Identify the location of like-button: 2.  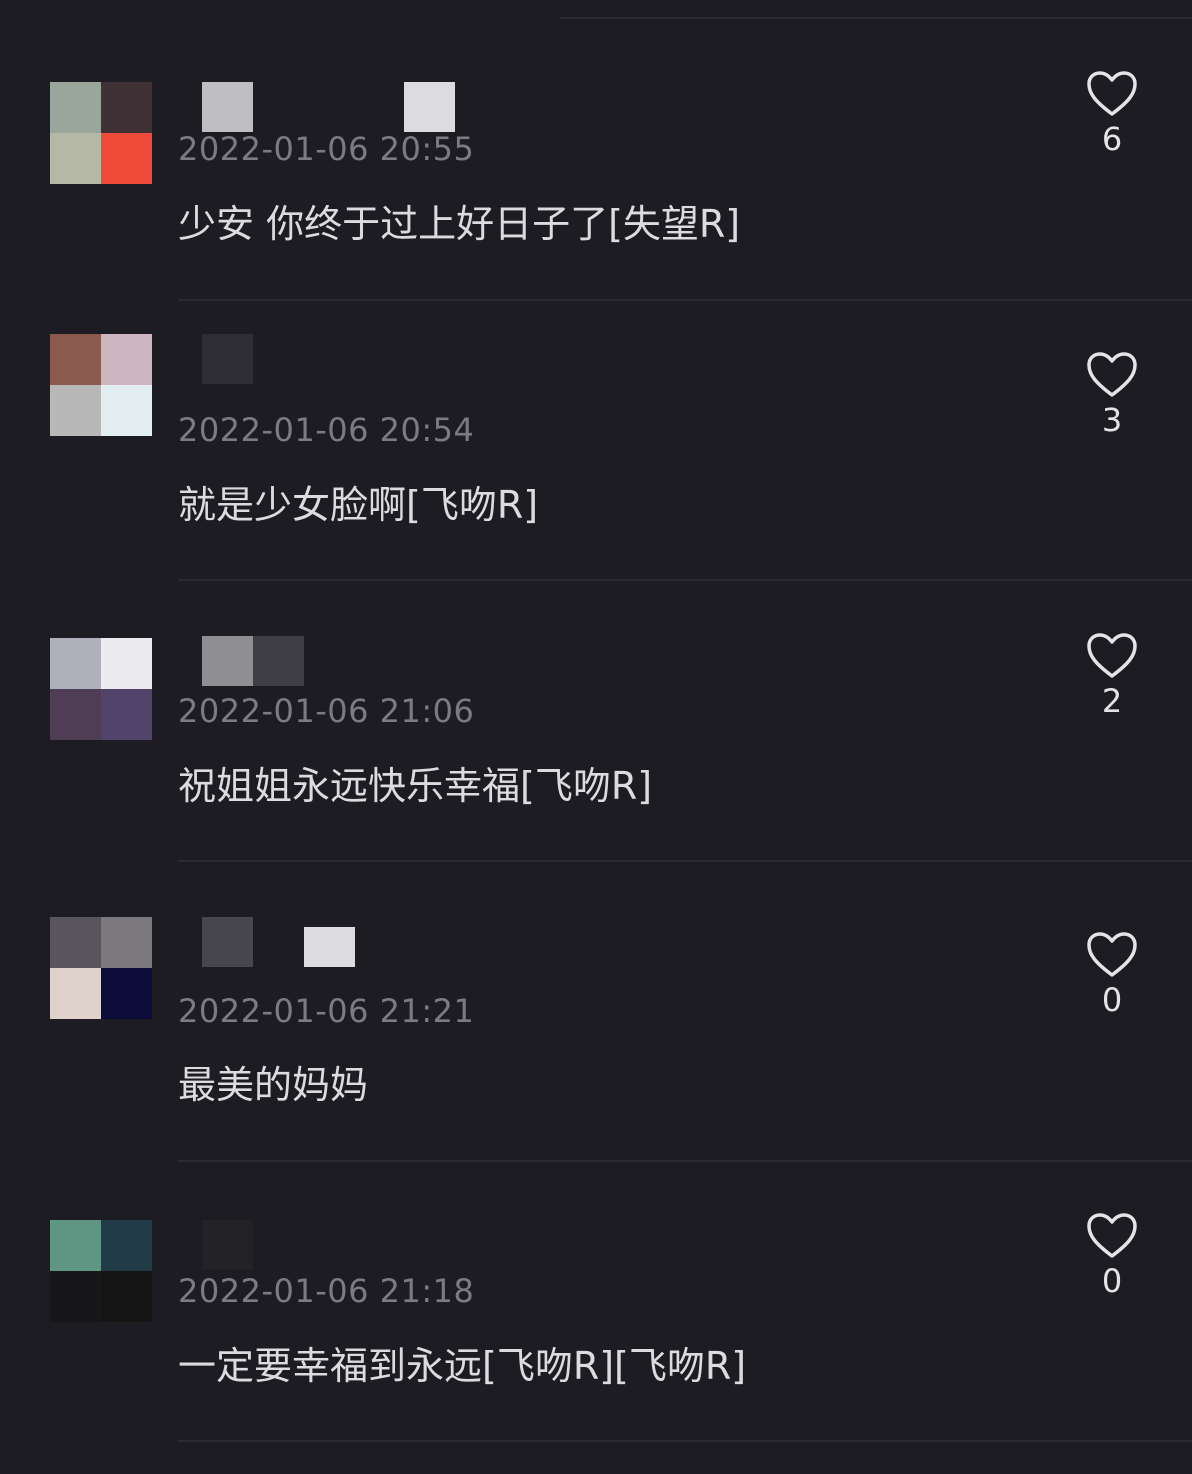
(1112, 676).